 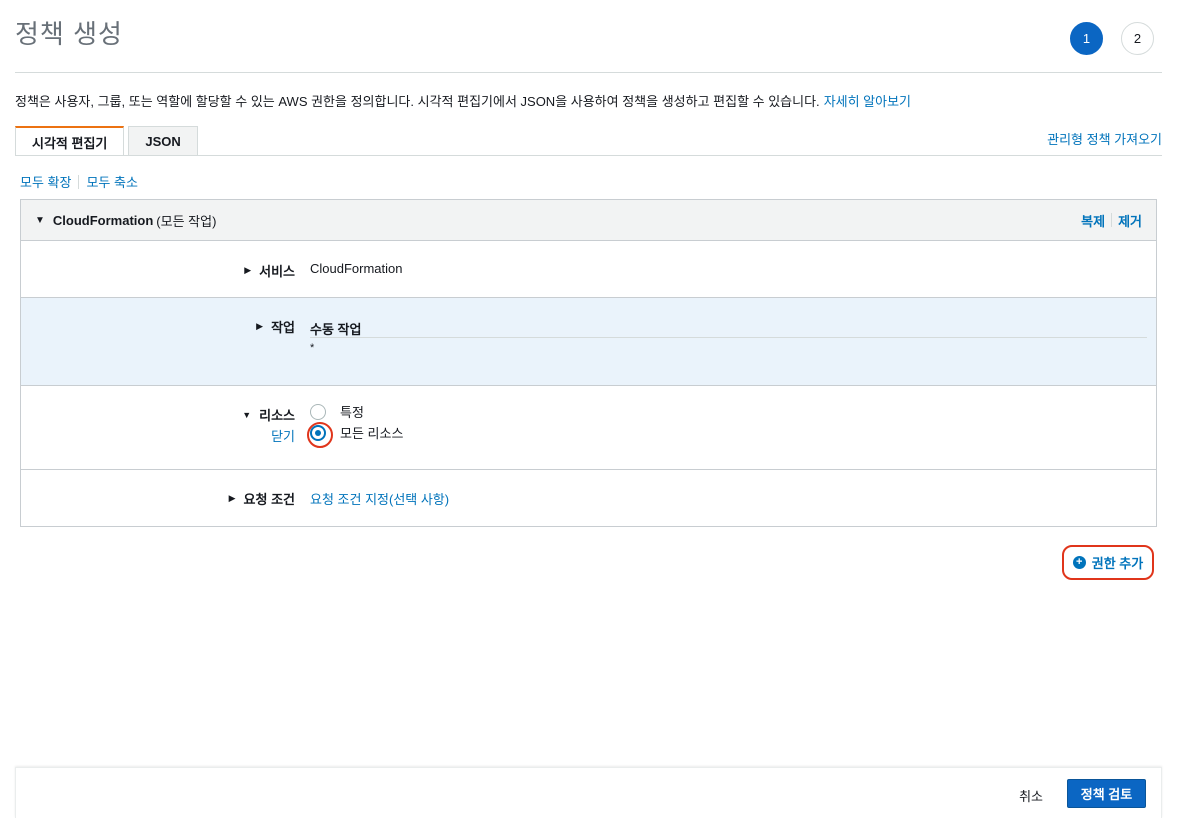 What do you see at coordinates (103, 220) in the screenshot?
I see `service-title: CloudFormation` at bounding box center [103, 220].